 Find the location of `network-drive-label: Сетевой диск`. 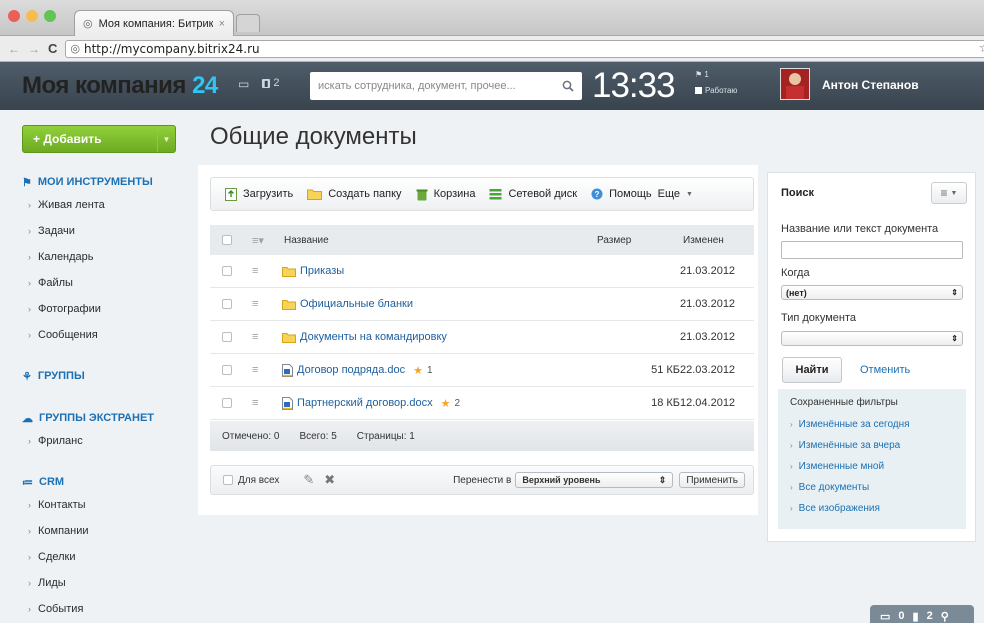

network-drive-label: Сетевой диск is located at coordinates (543, 194).